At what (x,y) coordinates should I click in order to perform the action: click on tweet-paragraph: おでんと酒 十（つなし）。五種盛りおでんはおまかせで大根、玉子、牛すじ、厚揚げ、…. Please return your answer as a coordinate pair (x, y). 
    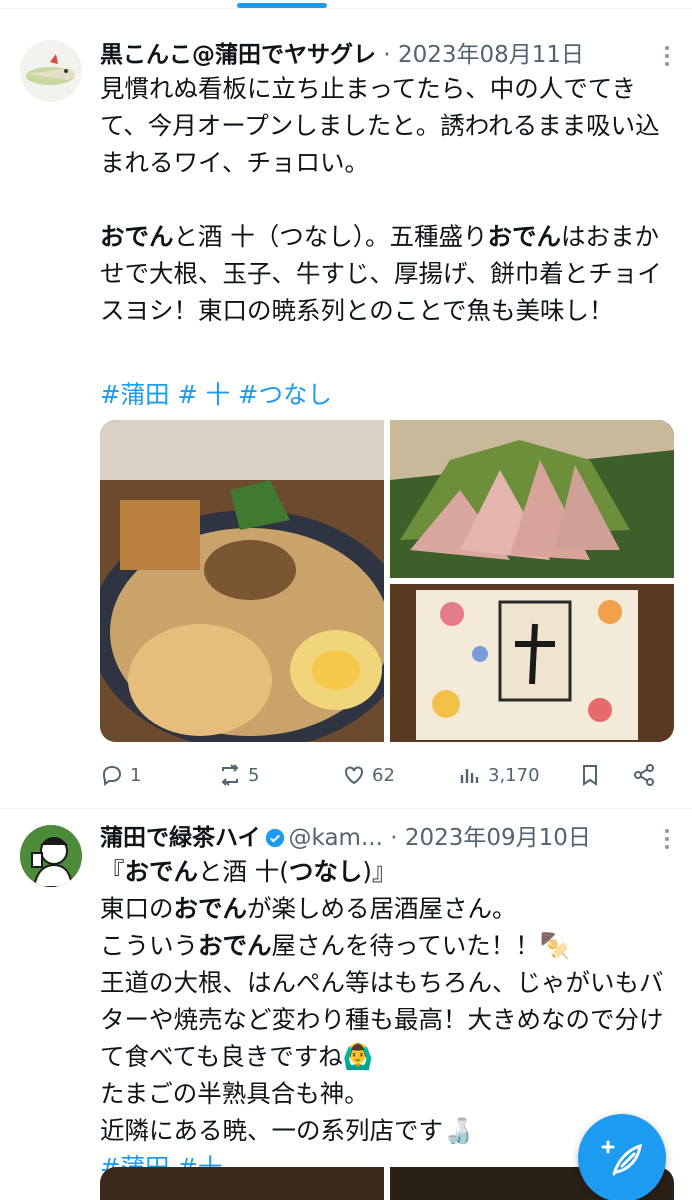
    Looking at the image, I should click on (387, 273).